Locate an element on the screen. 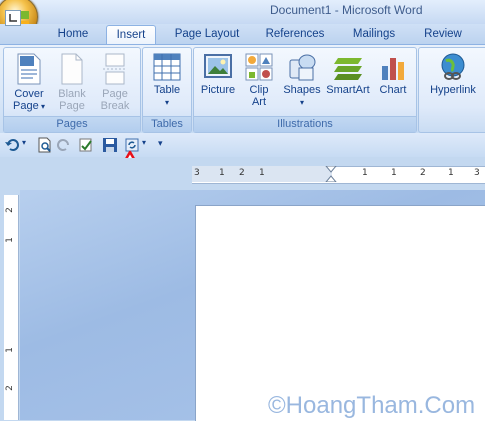 The width and height of the screenshot is (485, 421). table-button: Table ▾ is located at coordinates (167, 80).